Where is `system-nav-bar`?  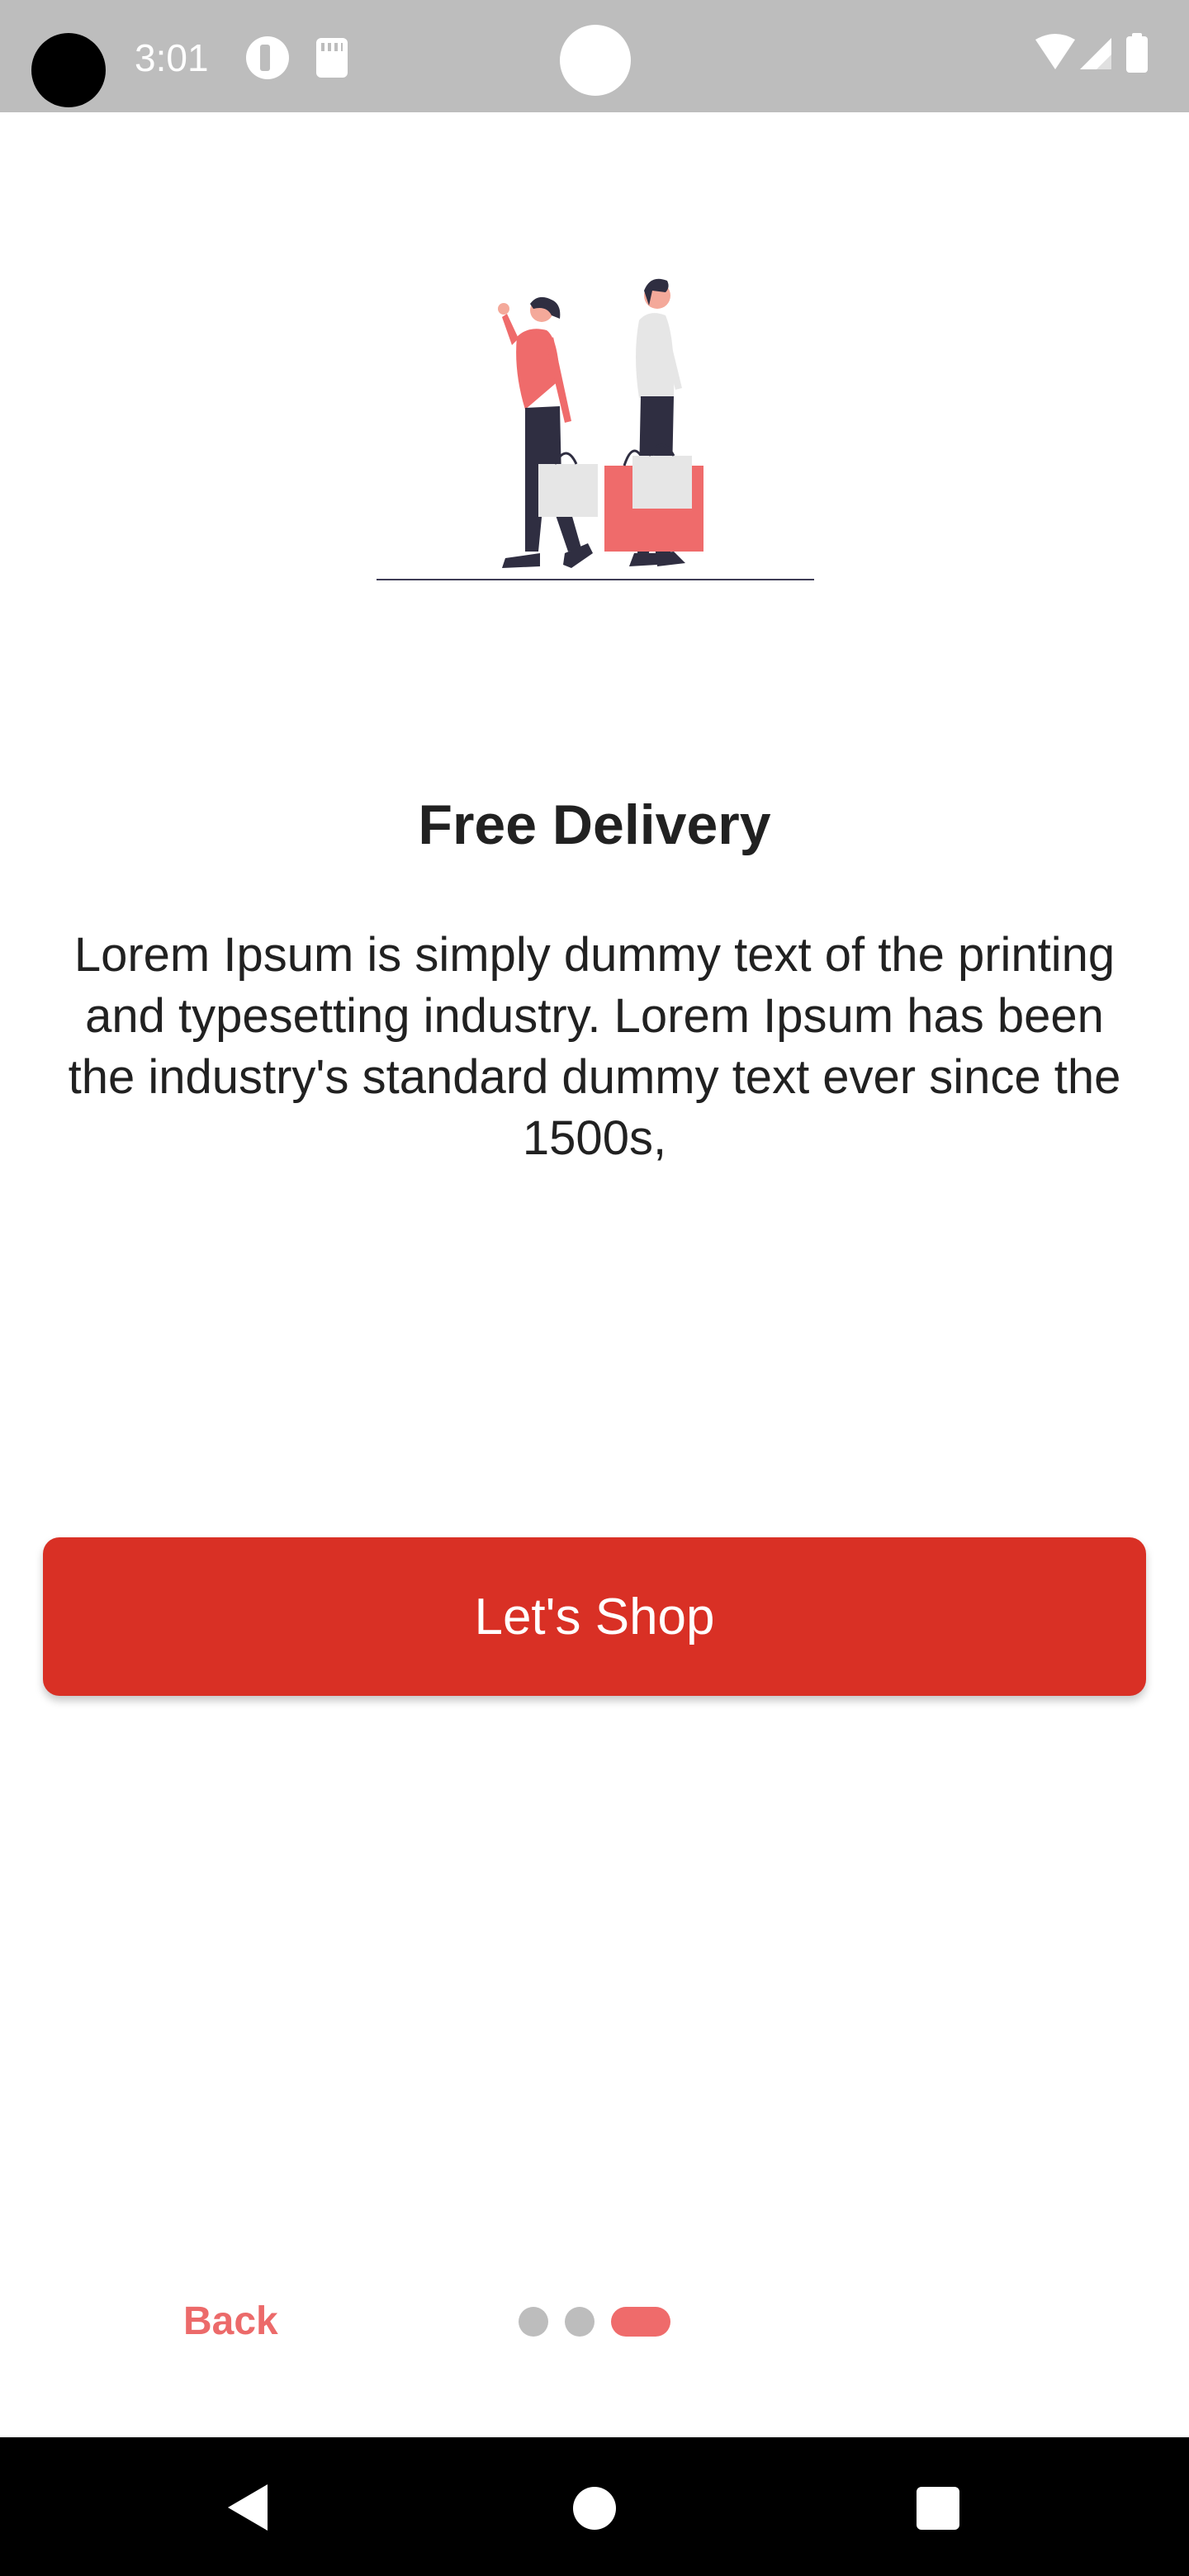 system-nav-bar is located at coordinates (594, 2506).